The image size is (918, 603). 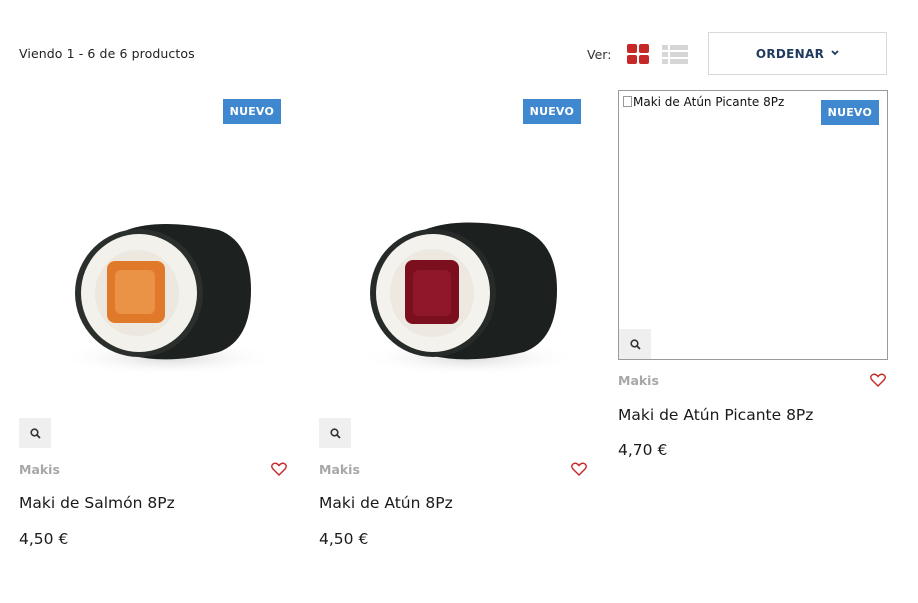 What do you see at coordinates (97, 503) in the screenshot?
I see `product-name-link: Maki de Salmón 8Pz` at bounding box center [97, 503].